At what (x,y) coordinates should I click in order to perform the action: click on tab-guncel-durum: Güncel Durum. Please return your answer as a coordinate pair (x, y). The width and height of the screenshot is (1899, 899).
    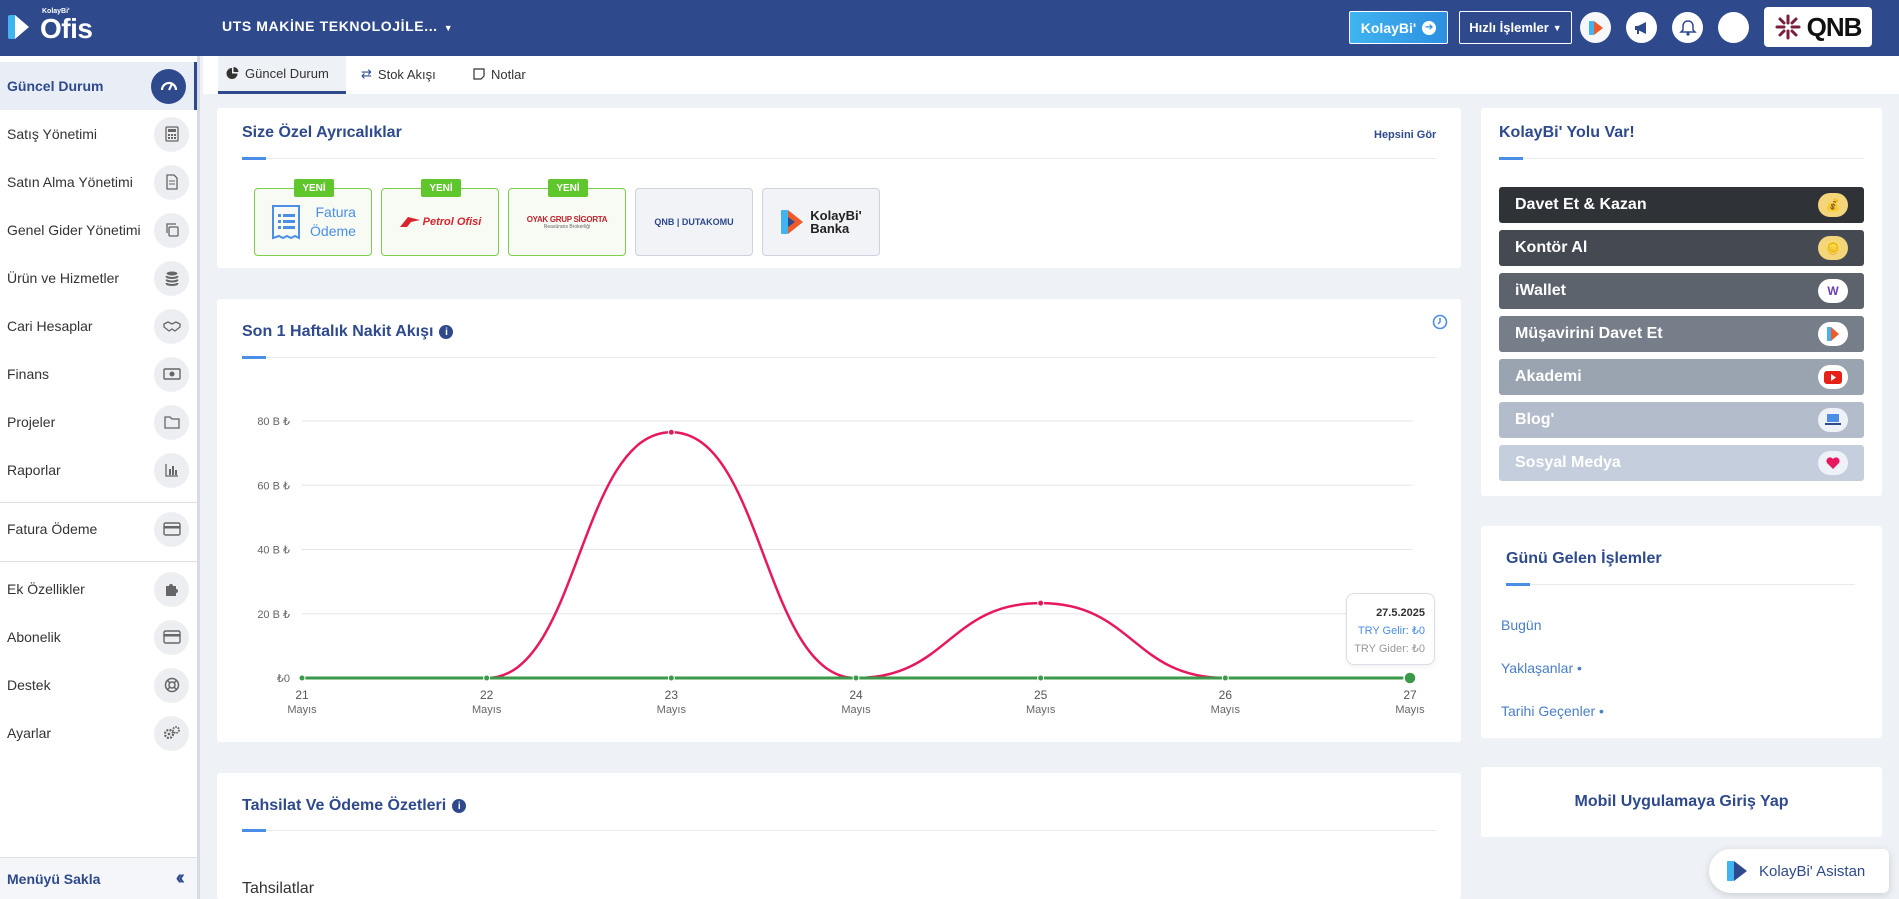
    Looking at the image, I should click on (282, 75).